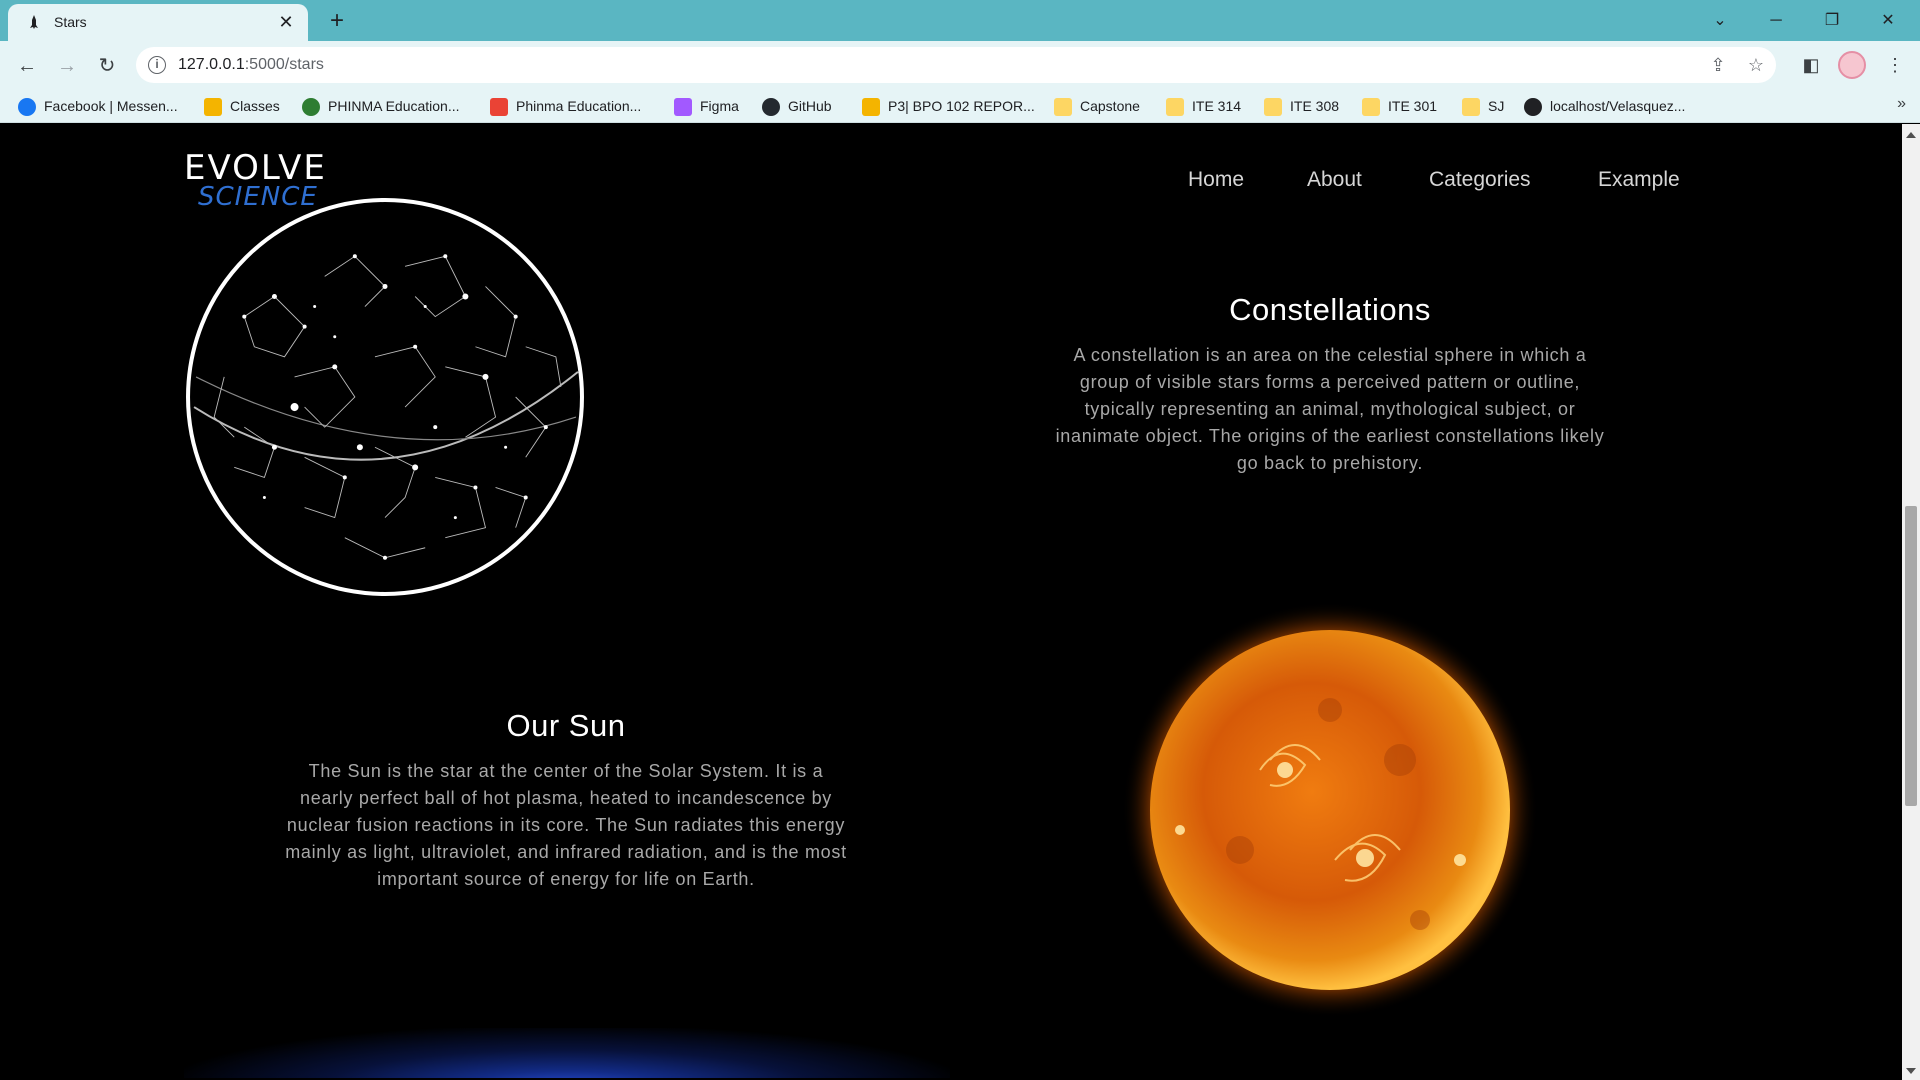 The image size is (1920, 1080). What do you see at coordinates (1901, 104) in the screenshot?
I see `more-bookmarks-icon: »` at bounding box center [1901, 104].